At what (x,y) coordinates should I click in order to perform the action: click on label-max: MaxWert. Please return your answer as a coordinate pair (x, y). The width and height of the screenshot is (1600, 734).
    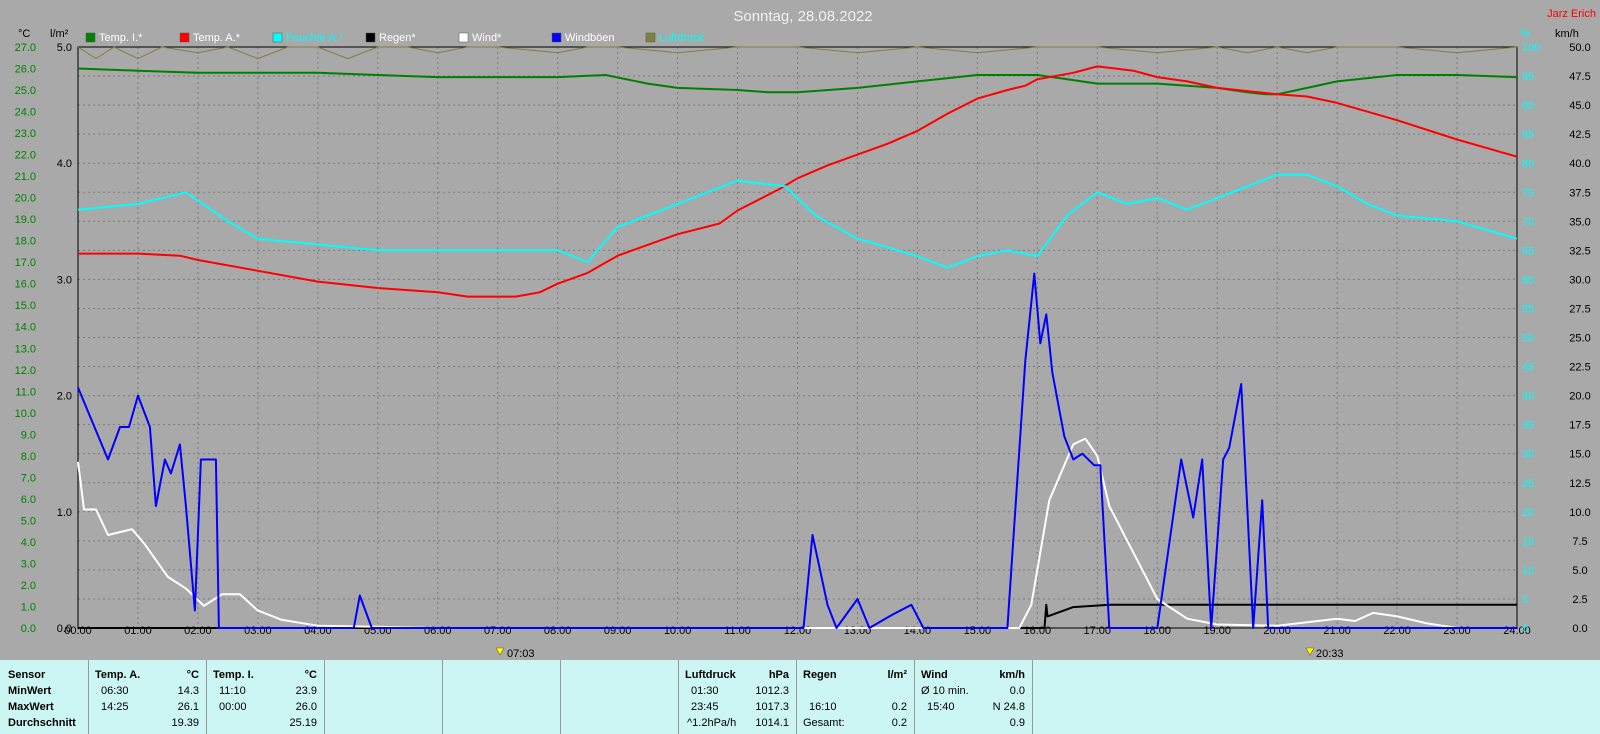
    Looking at the image, I should click on (31, 707).